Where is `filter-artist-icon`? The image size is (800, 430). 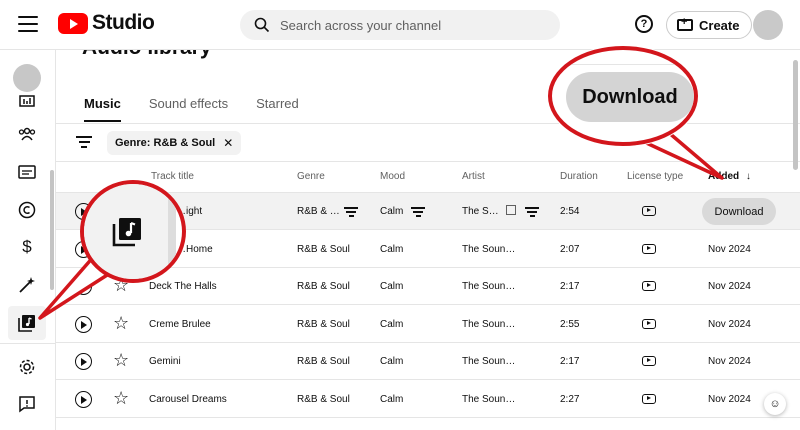
filter-artist-icon is located at coordinates (532, 212).